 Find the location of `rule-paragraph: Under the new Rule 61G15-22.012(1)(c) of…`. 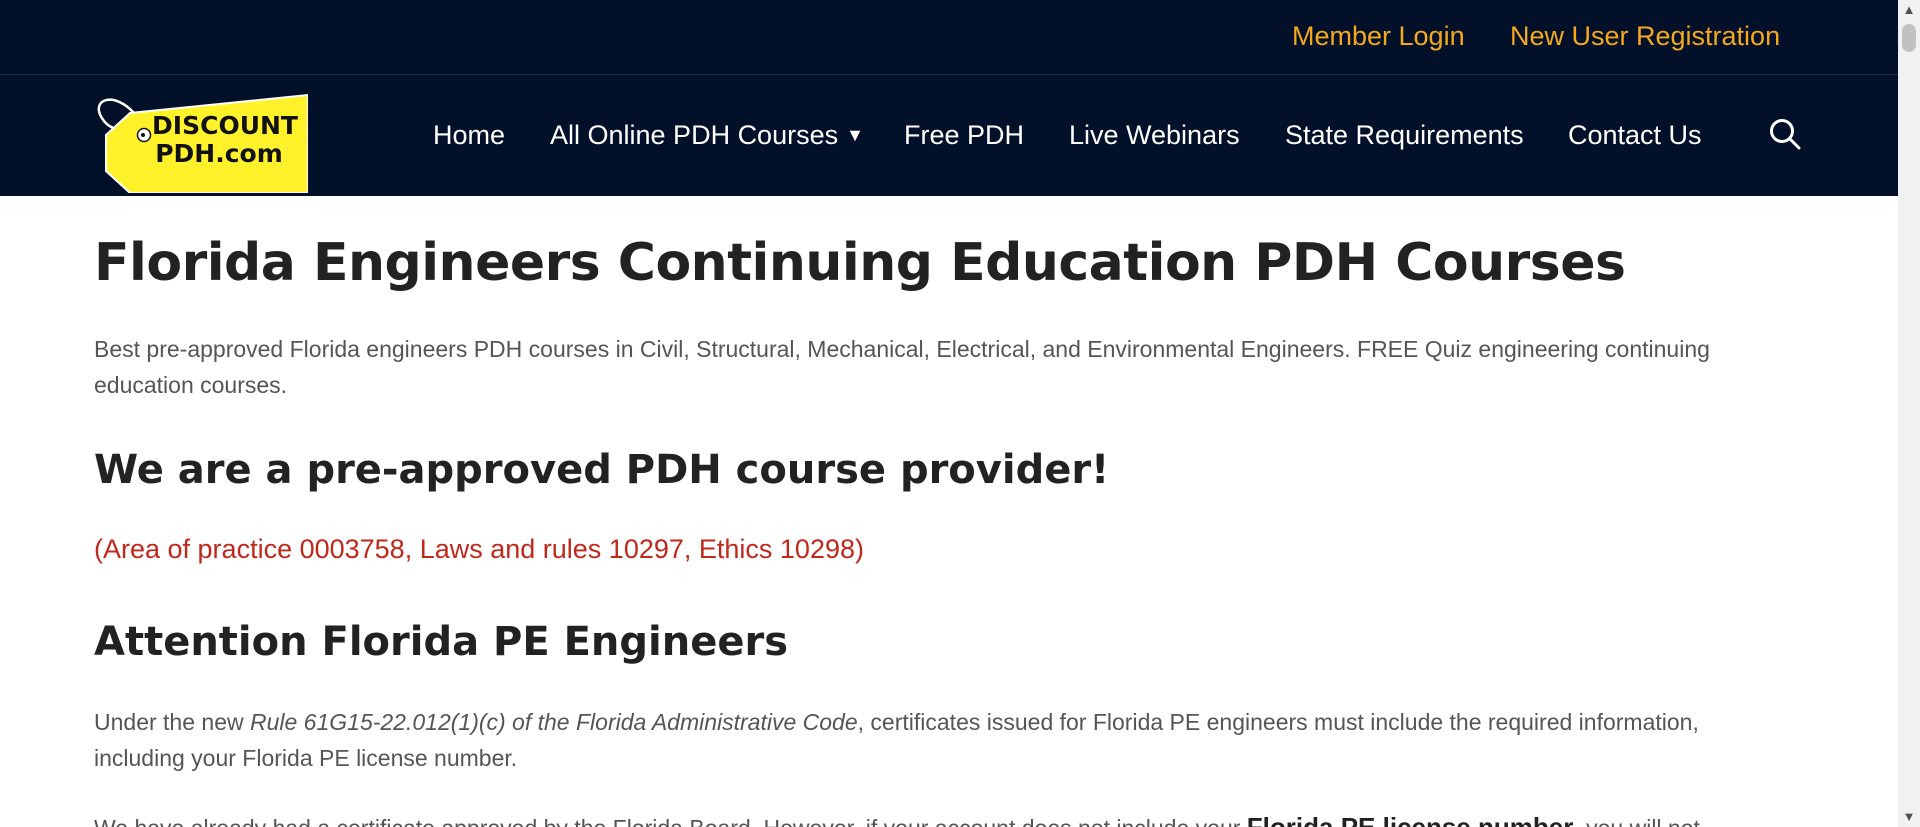

rule-paragraph: Under the new Rule 61G15-22.012(1)(c) of… is located at coordinates (944, 740).